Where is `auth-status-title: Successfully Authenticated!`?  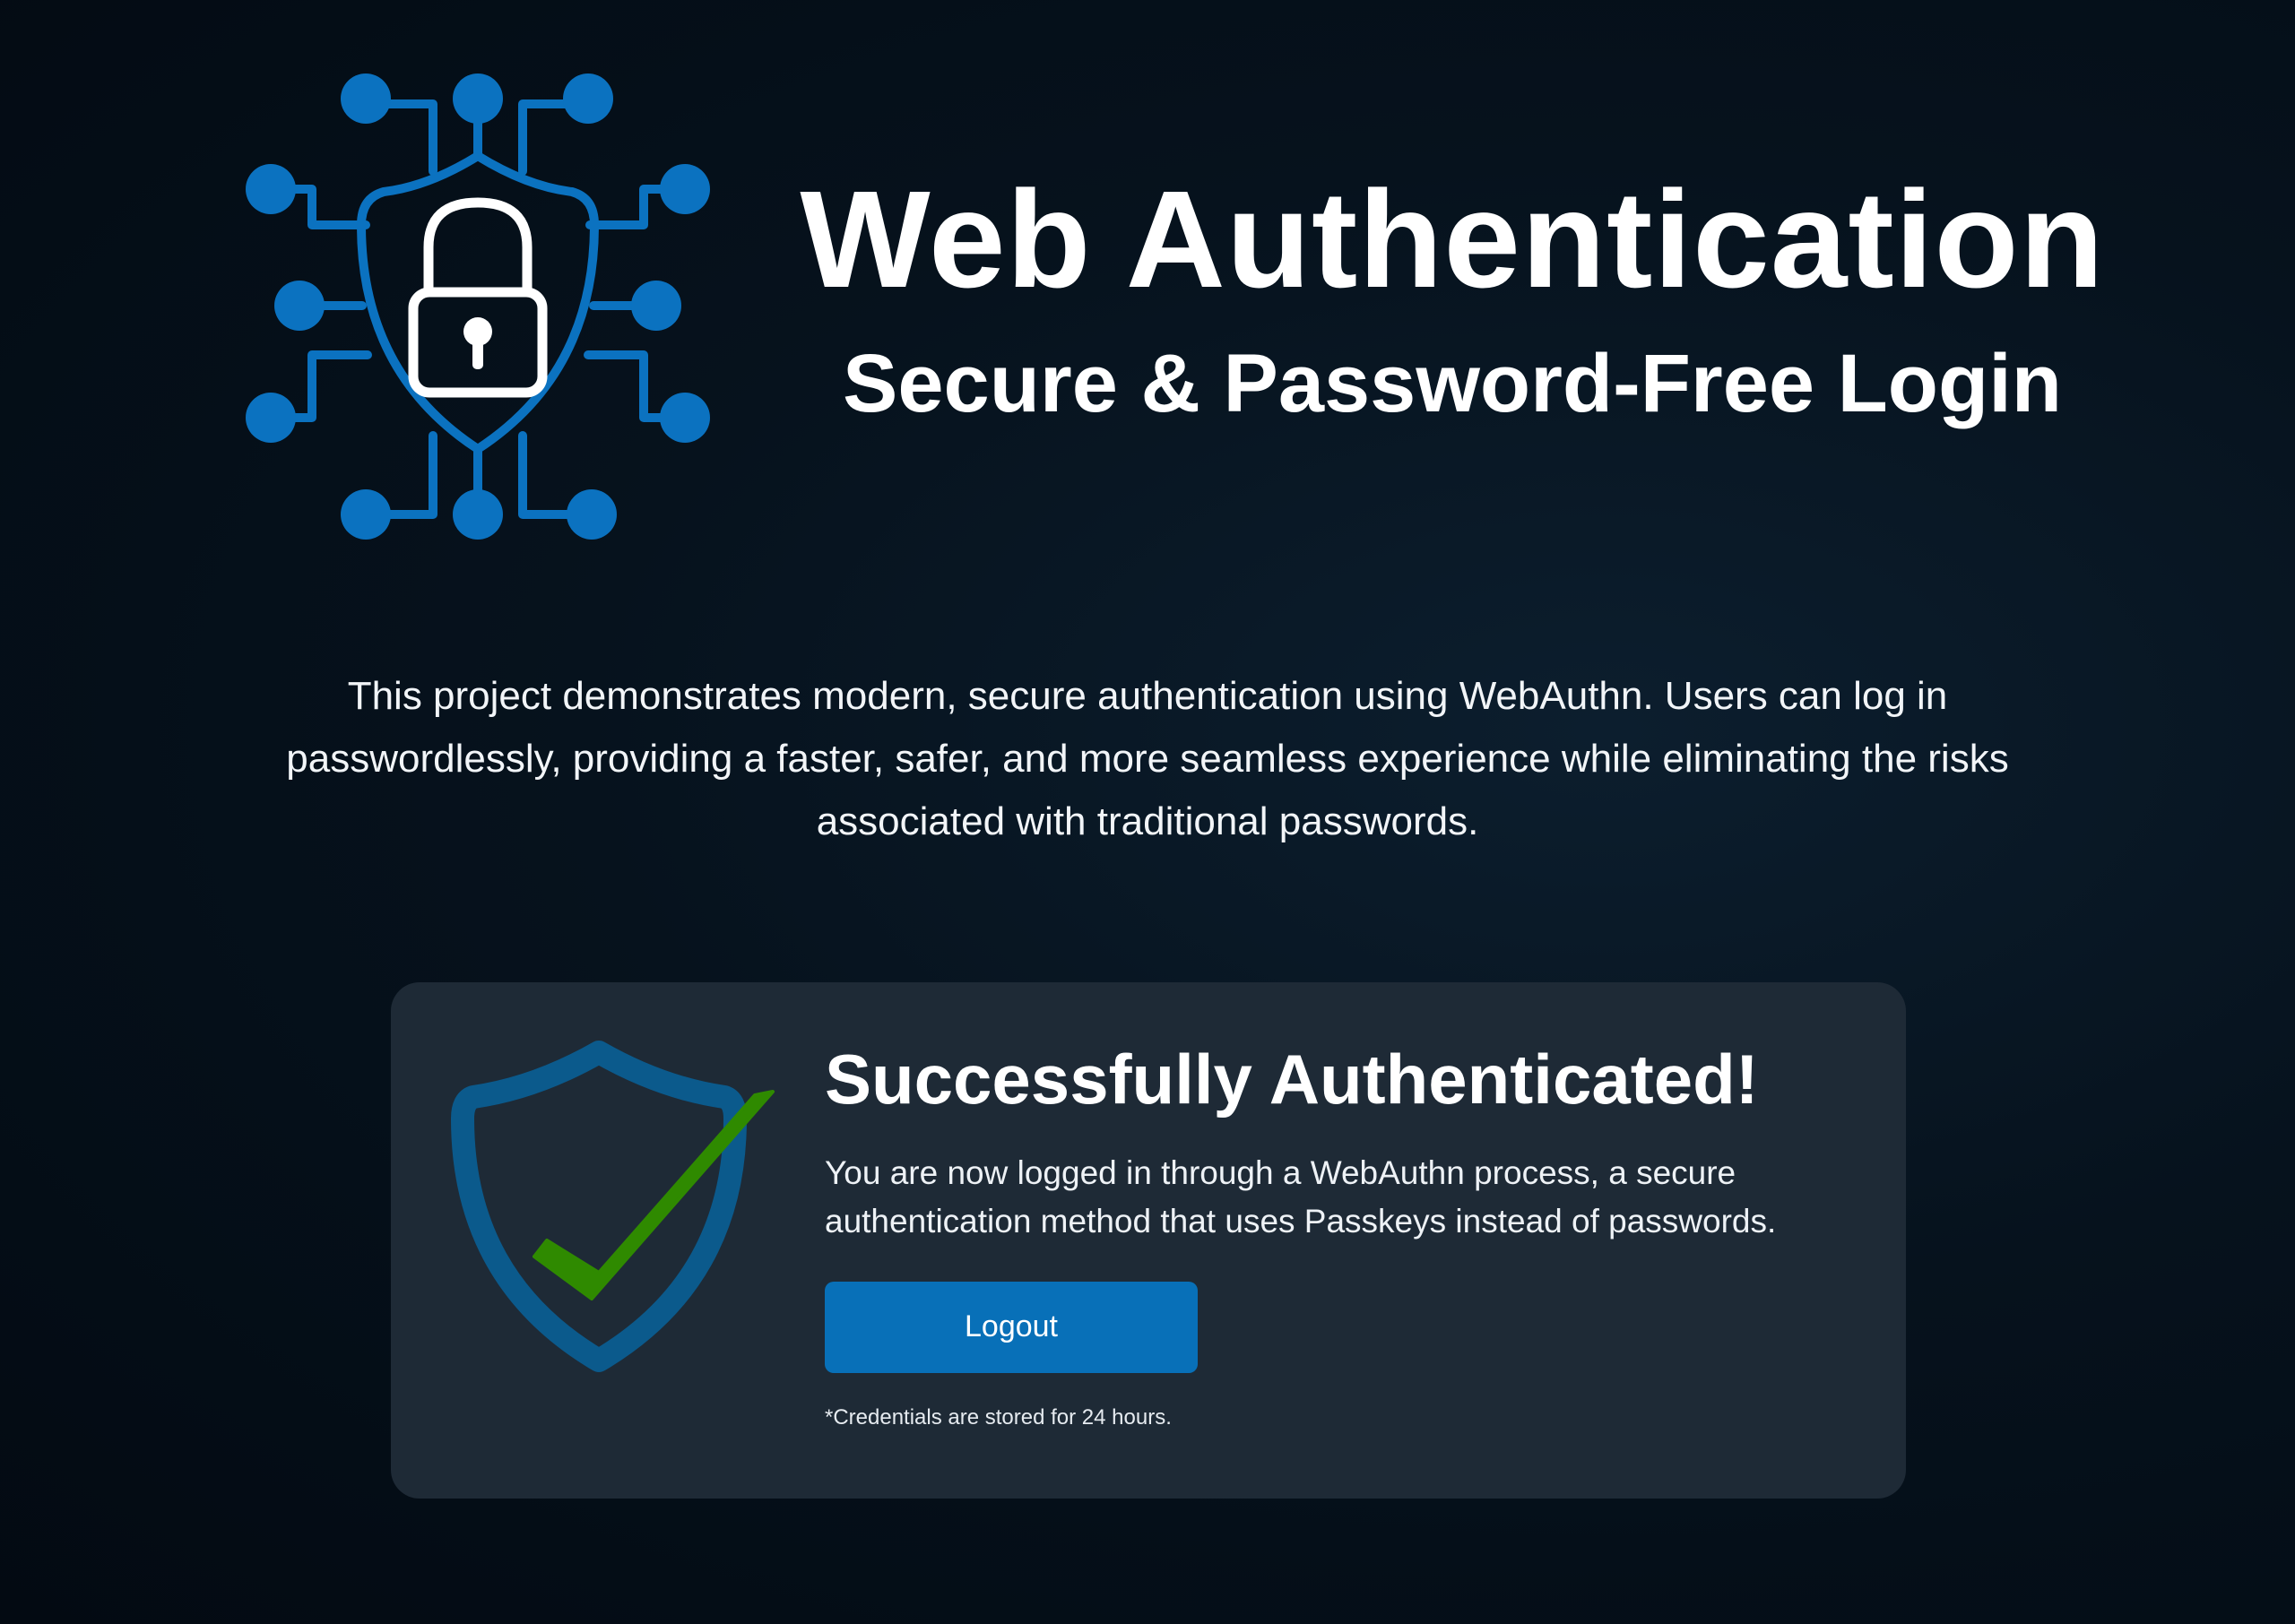
auth-status-title: Successfully Authenticated! is located at coordinates (1292, 1079).